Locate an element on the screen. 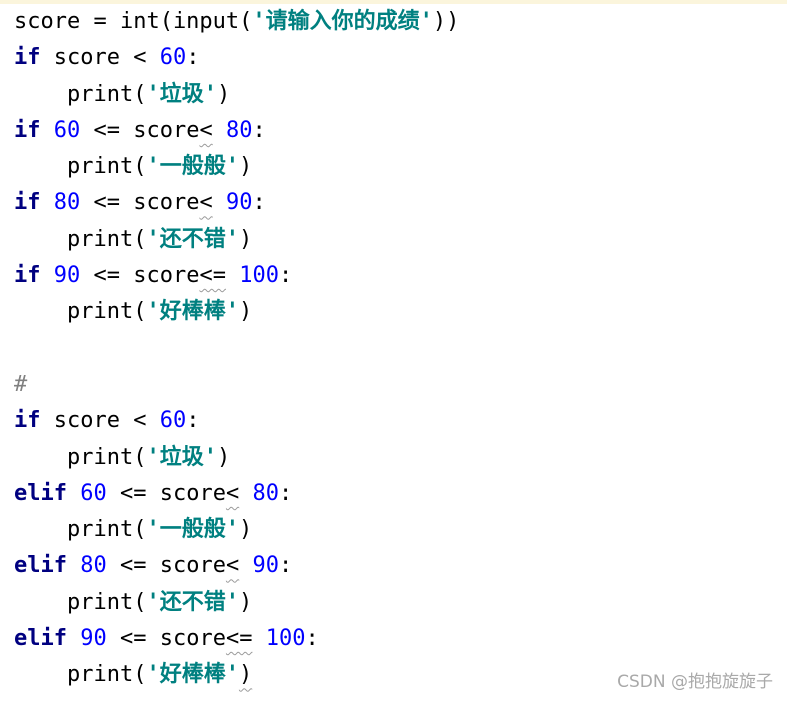 This screenshot has width=787, height=703. code-line: elif 60 <= score< 80: is located at coordinates (400, 494).